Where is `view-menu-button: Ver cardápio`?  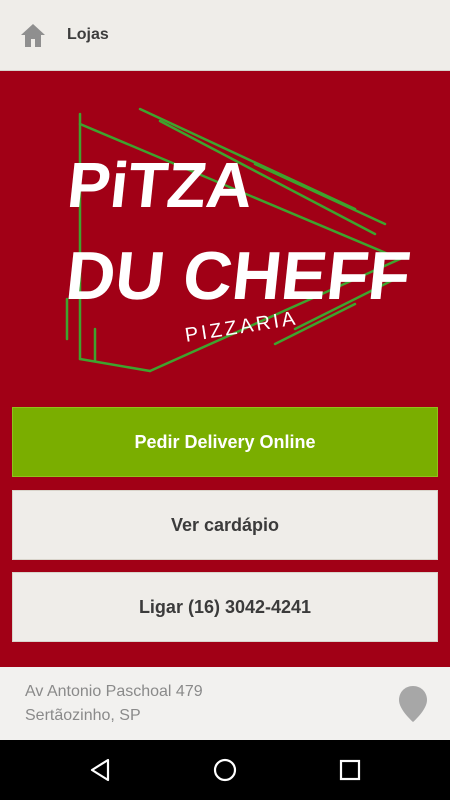 view-menu-button: Ver cardápio is located at coordinates (225, 525).